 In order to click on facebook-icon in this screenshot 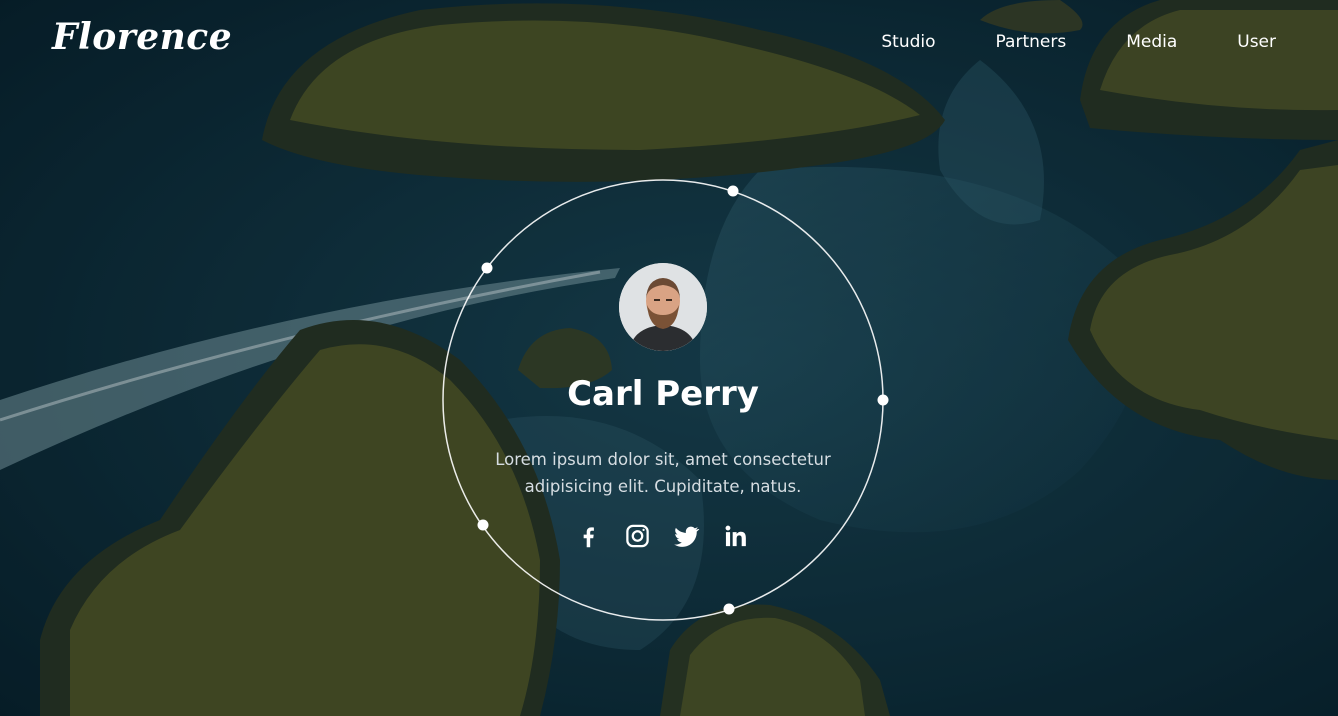, I will do `click(588, 536)`.